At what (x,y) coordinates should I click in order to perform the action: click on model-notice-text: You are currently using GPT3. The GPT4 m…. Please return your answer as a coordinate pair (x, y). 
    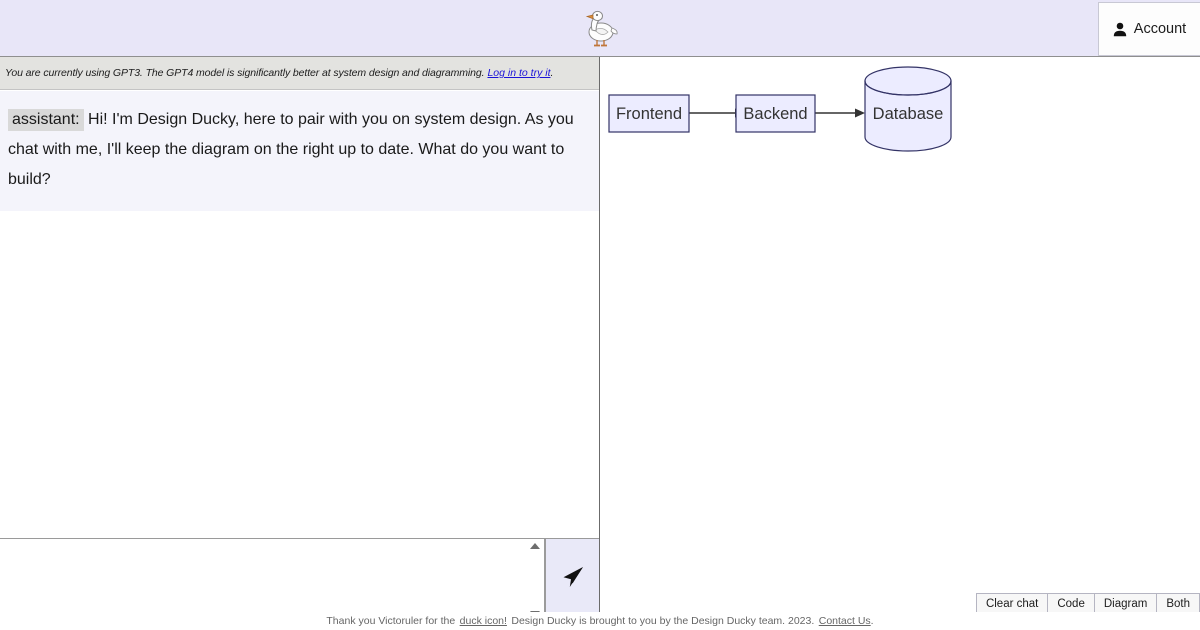
    Looking at the image, I should click on (245, 73).